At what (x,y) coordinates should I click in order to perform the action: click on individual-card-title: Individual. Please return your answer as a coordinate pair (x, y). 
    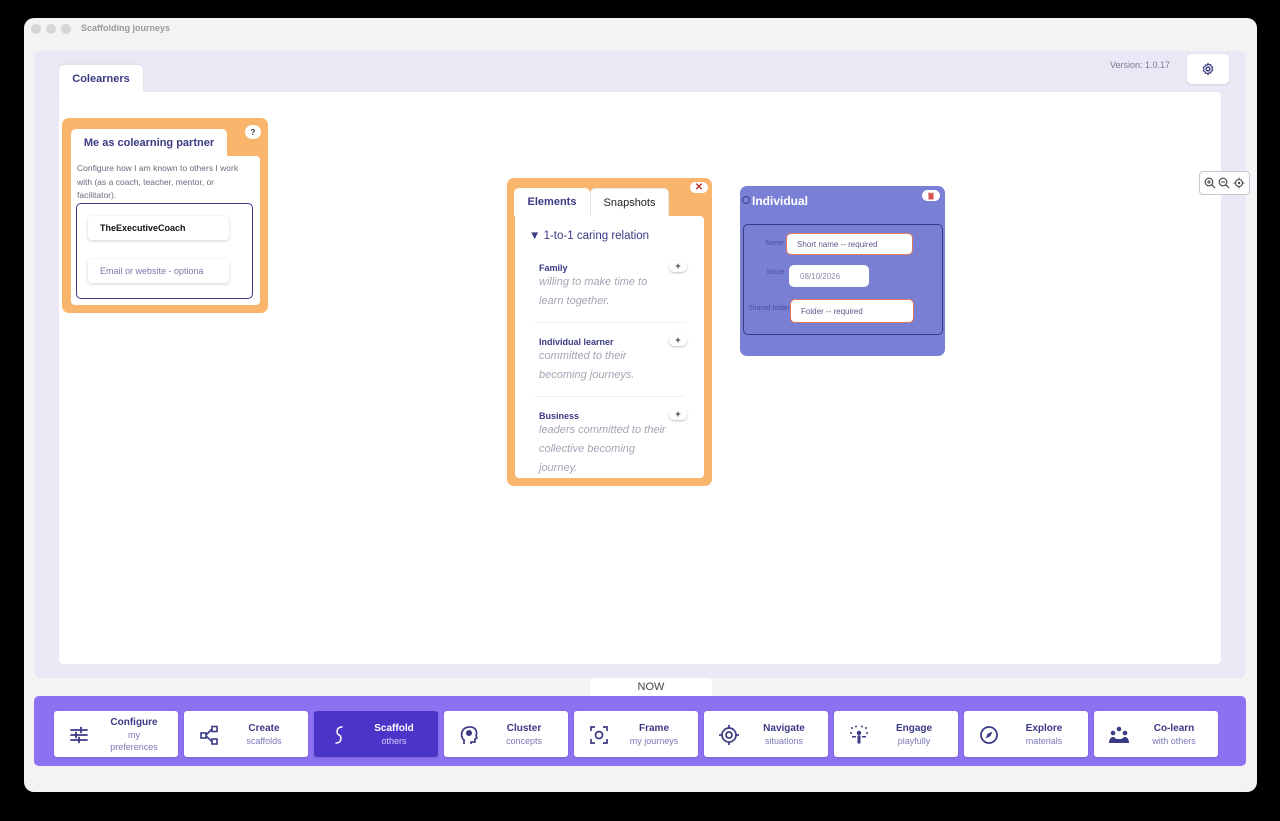
    Looking at the image, I should click on (780, 201).